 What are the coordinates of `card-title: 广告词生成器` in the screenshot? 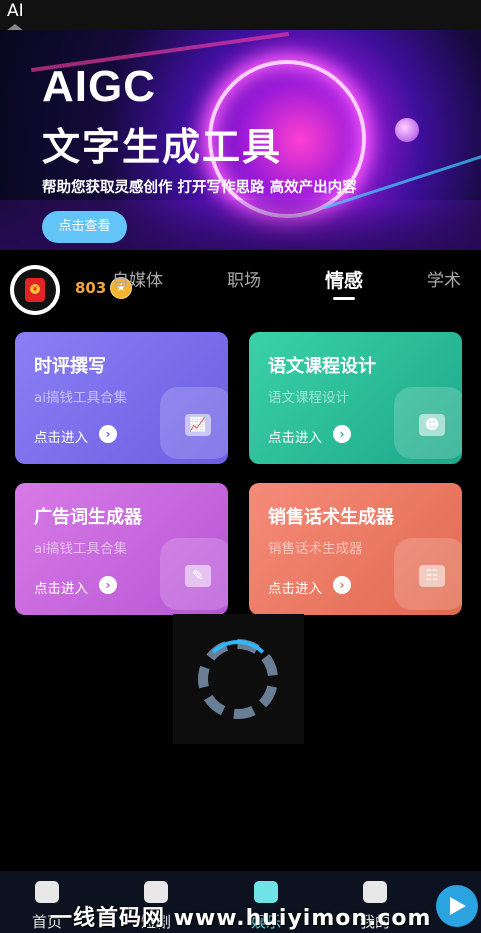 It's located at (88, 517).